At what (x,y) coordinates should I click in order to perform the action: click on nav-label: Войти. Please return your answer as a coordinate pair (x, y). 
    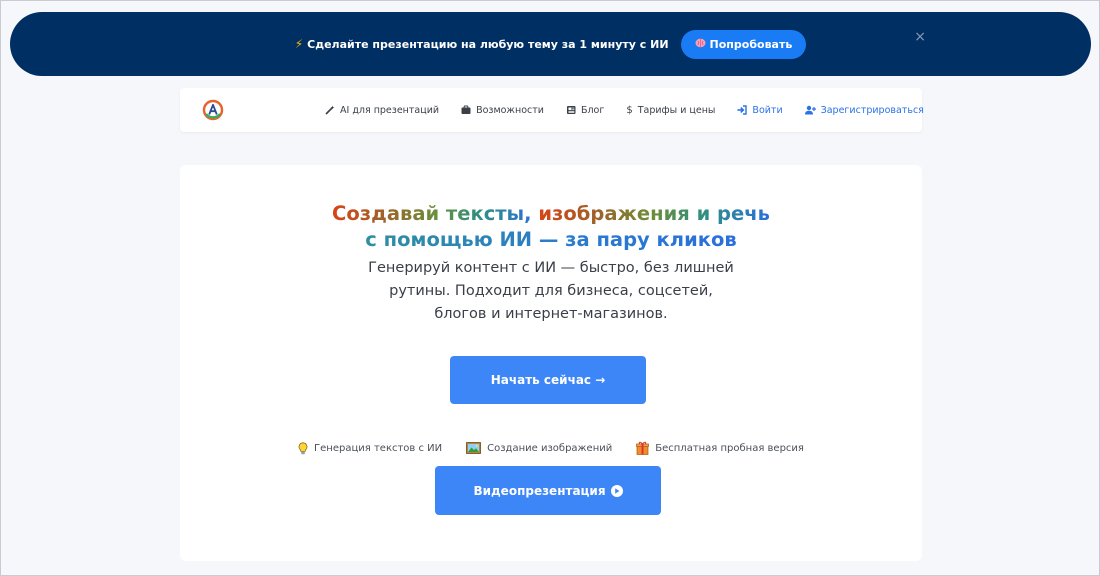
    Looking at the image, I should click on (767, 110).